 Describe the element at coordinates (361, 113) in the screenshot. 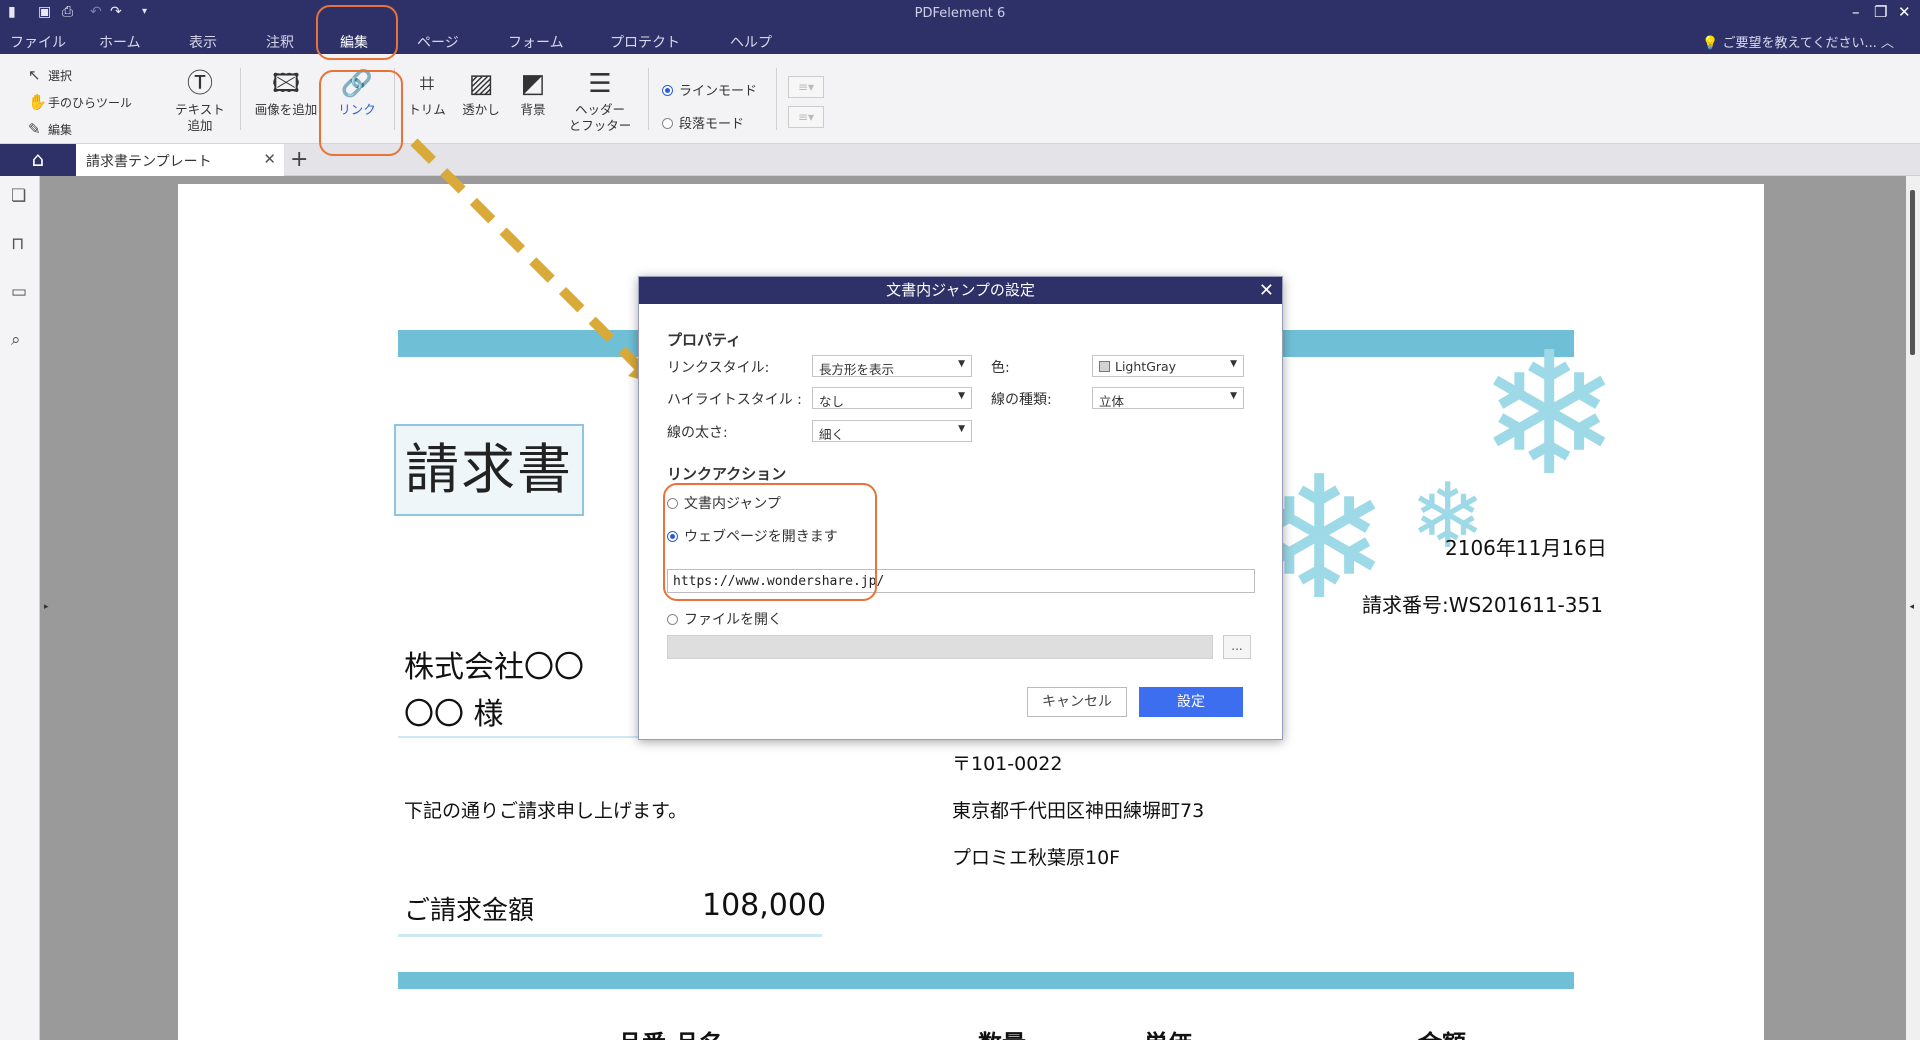

I see `link-button-highlight` at that location.